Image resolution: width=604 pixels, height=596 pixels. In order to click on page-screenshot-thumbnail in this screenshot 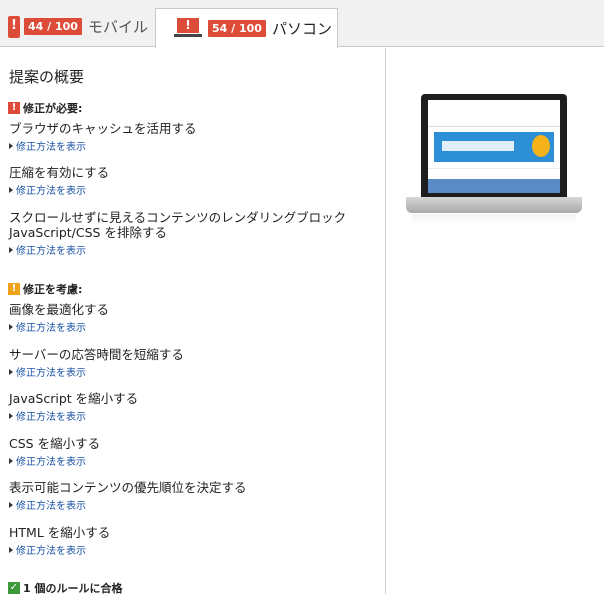, I will do `click(494, 146)`.